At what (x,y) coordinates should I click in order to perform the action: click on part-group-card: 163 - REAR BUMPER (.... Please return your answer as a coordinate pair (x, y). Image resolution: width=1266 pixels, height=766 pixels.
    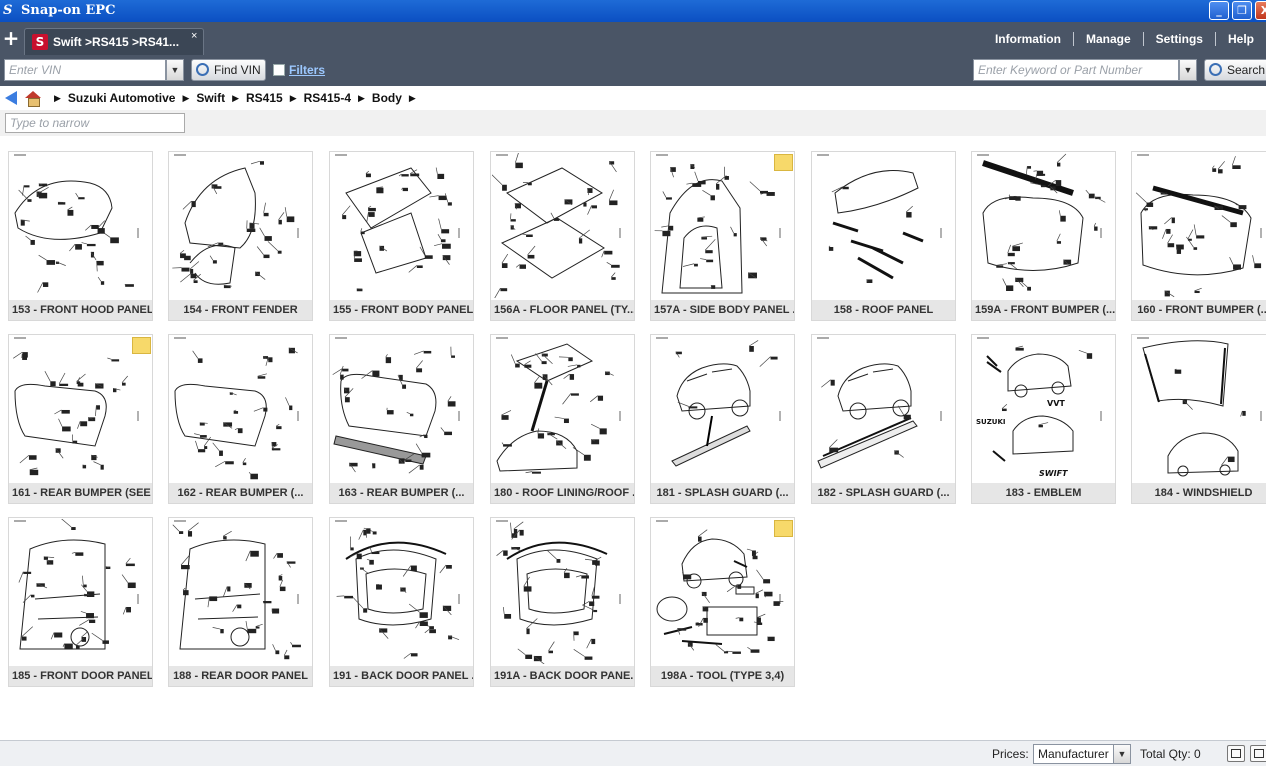
    Looking at the image, I should click on (401, 419).